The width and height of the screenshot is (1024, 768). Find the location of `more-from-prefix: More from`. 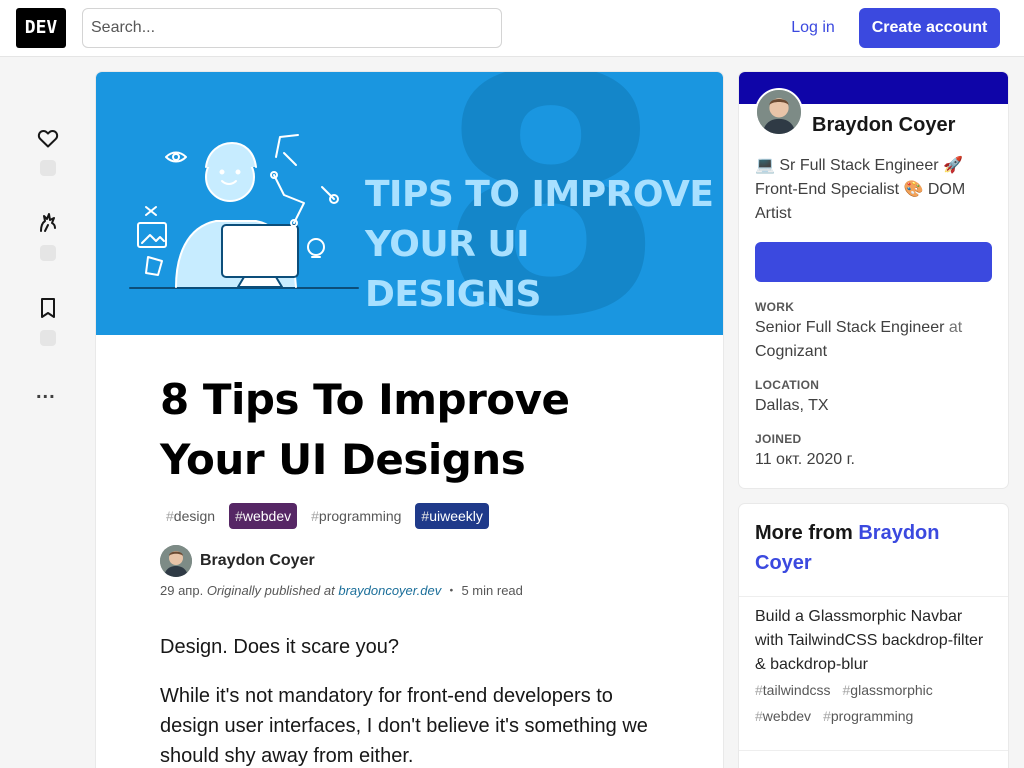

more-from-prefix: More from is located at coordinates (804, 533).